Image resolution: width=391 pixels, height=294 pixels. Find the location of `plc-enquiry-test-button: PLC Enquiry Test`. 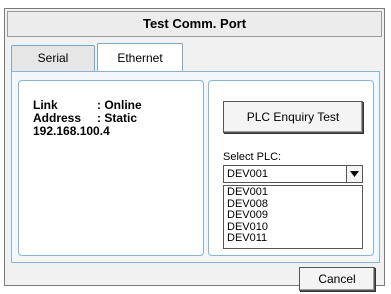

plc-enquiry-test-button: PLC Enquiry Test is located at coordinates (293, 117).